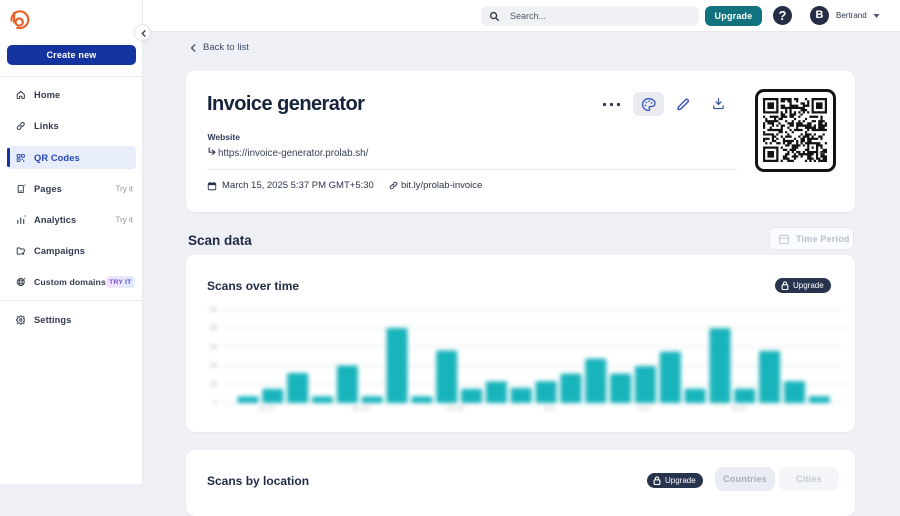  I want to click on svg-text: Jul 9, so click(644, 409).